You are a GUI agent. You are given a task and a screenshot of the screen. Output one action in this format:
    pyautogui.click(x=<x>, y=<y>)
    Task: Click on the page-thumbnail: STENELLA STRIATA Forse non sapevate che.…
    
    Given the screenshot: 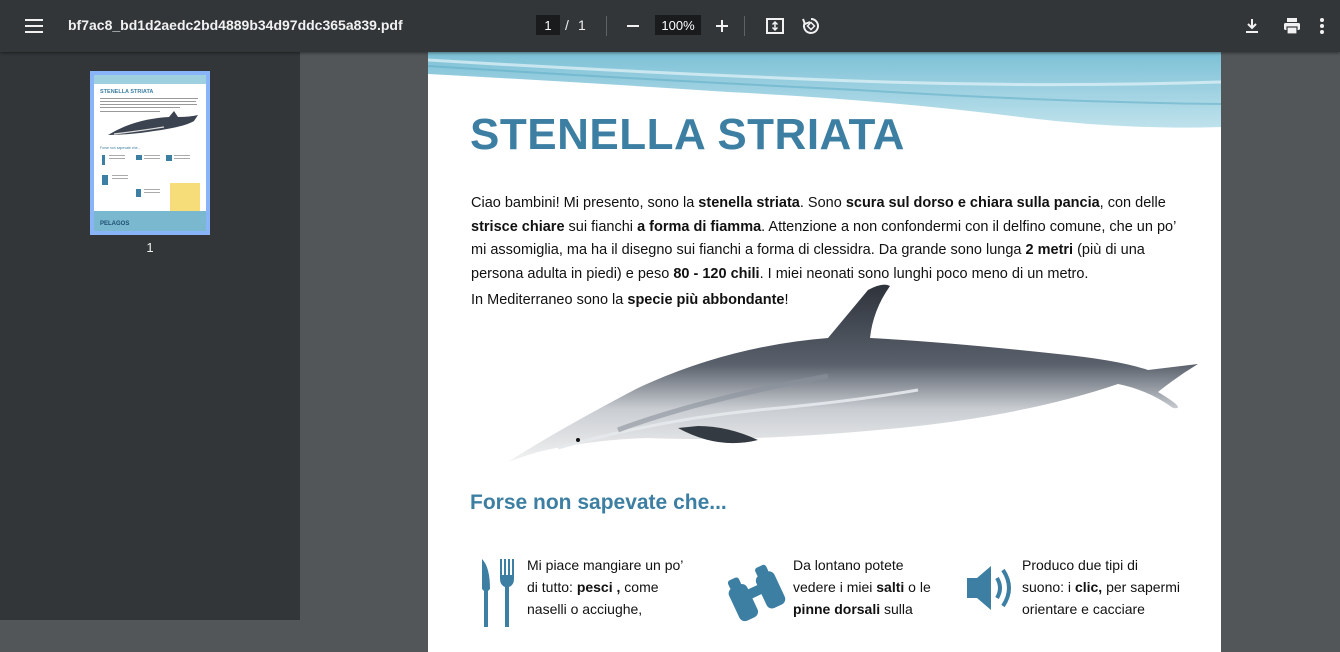 What is the action you would take?
    pyautogui.click(x=150, y=153)
    